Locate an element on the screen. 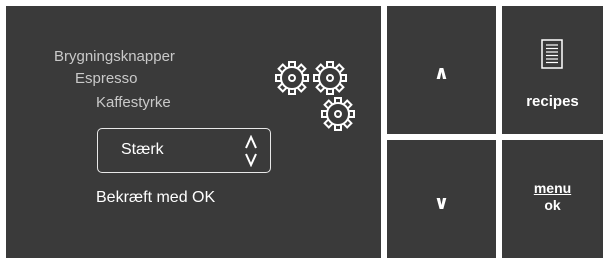  down-button: ∨ is located at coordinates (441, 199).